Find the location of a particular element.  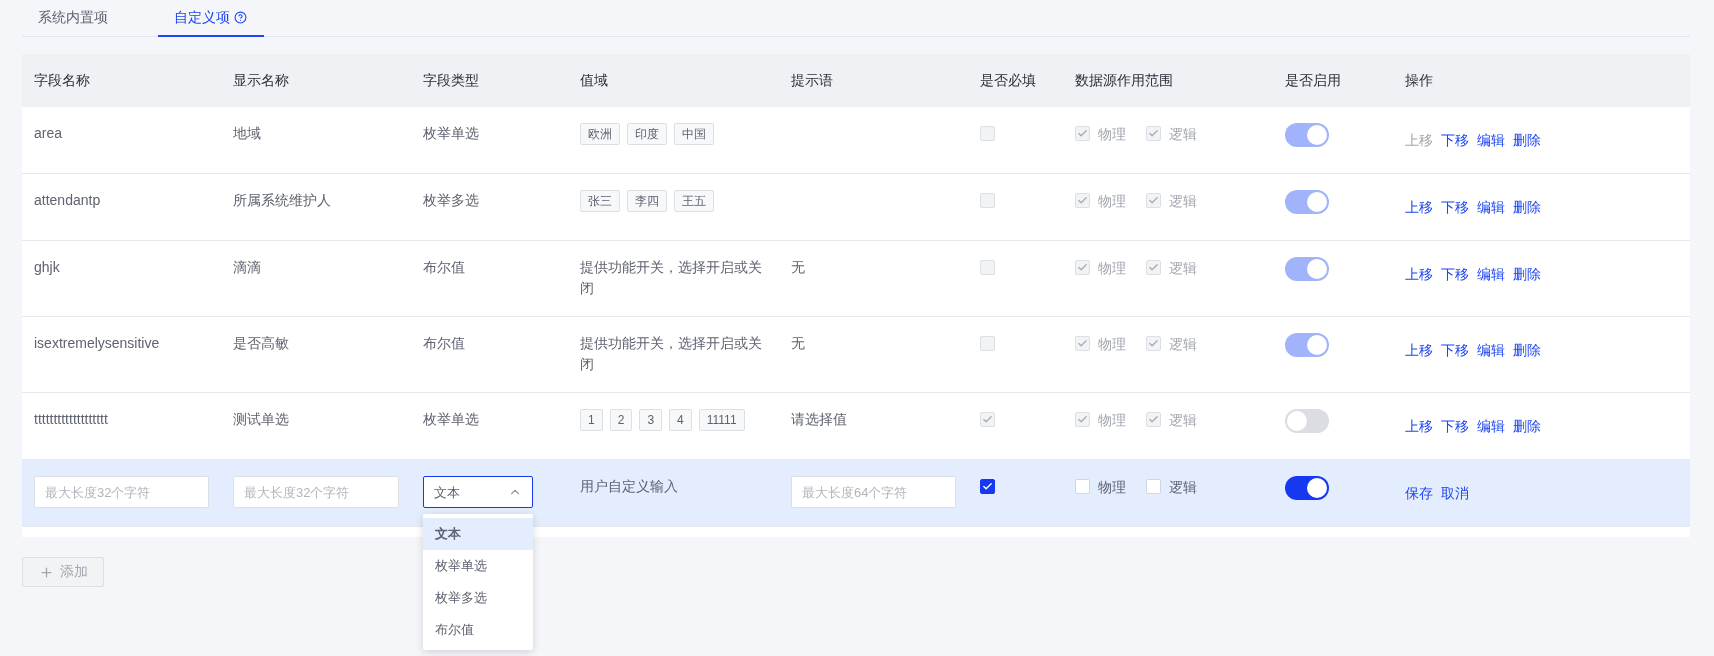

value-tag: 欧洲 is located at coordinates (600, 134).